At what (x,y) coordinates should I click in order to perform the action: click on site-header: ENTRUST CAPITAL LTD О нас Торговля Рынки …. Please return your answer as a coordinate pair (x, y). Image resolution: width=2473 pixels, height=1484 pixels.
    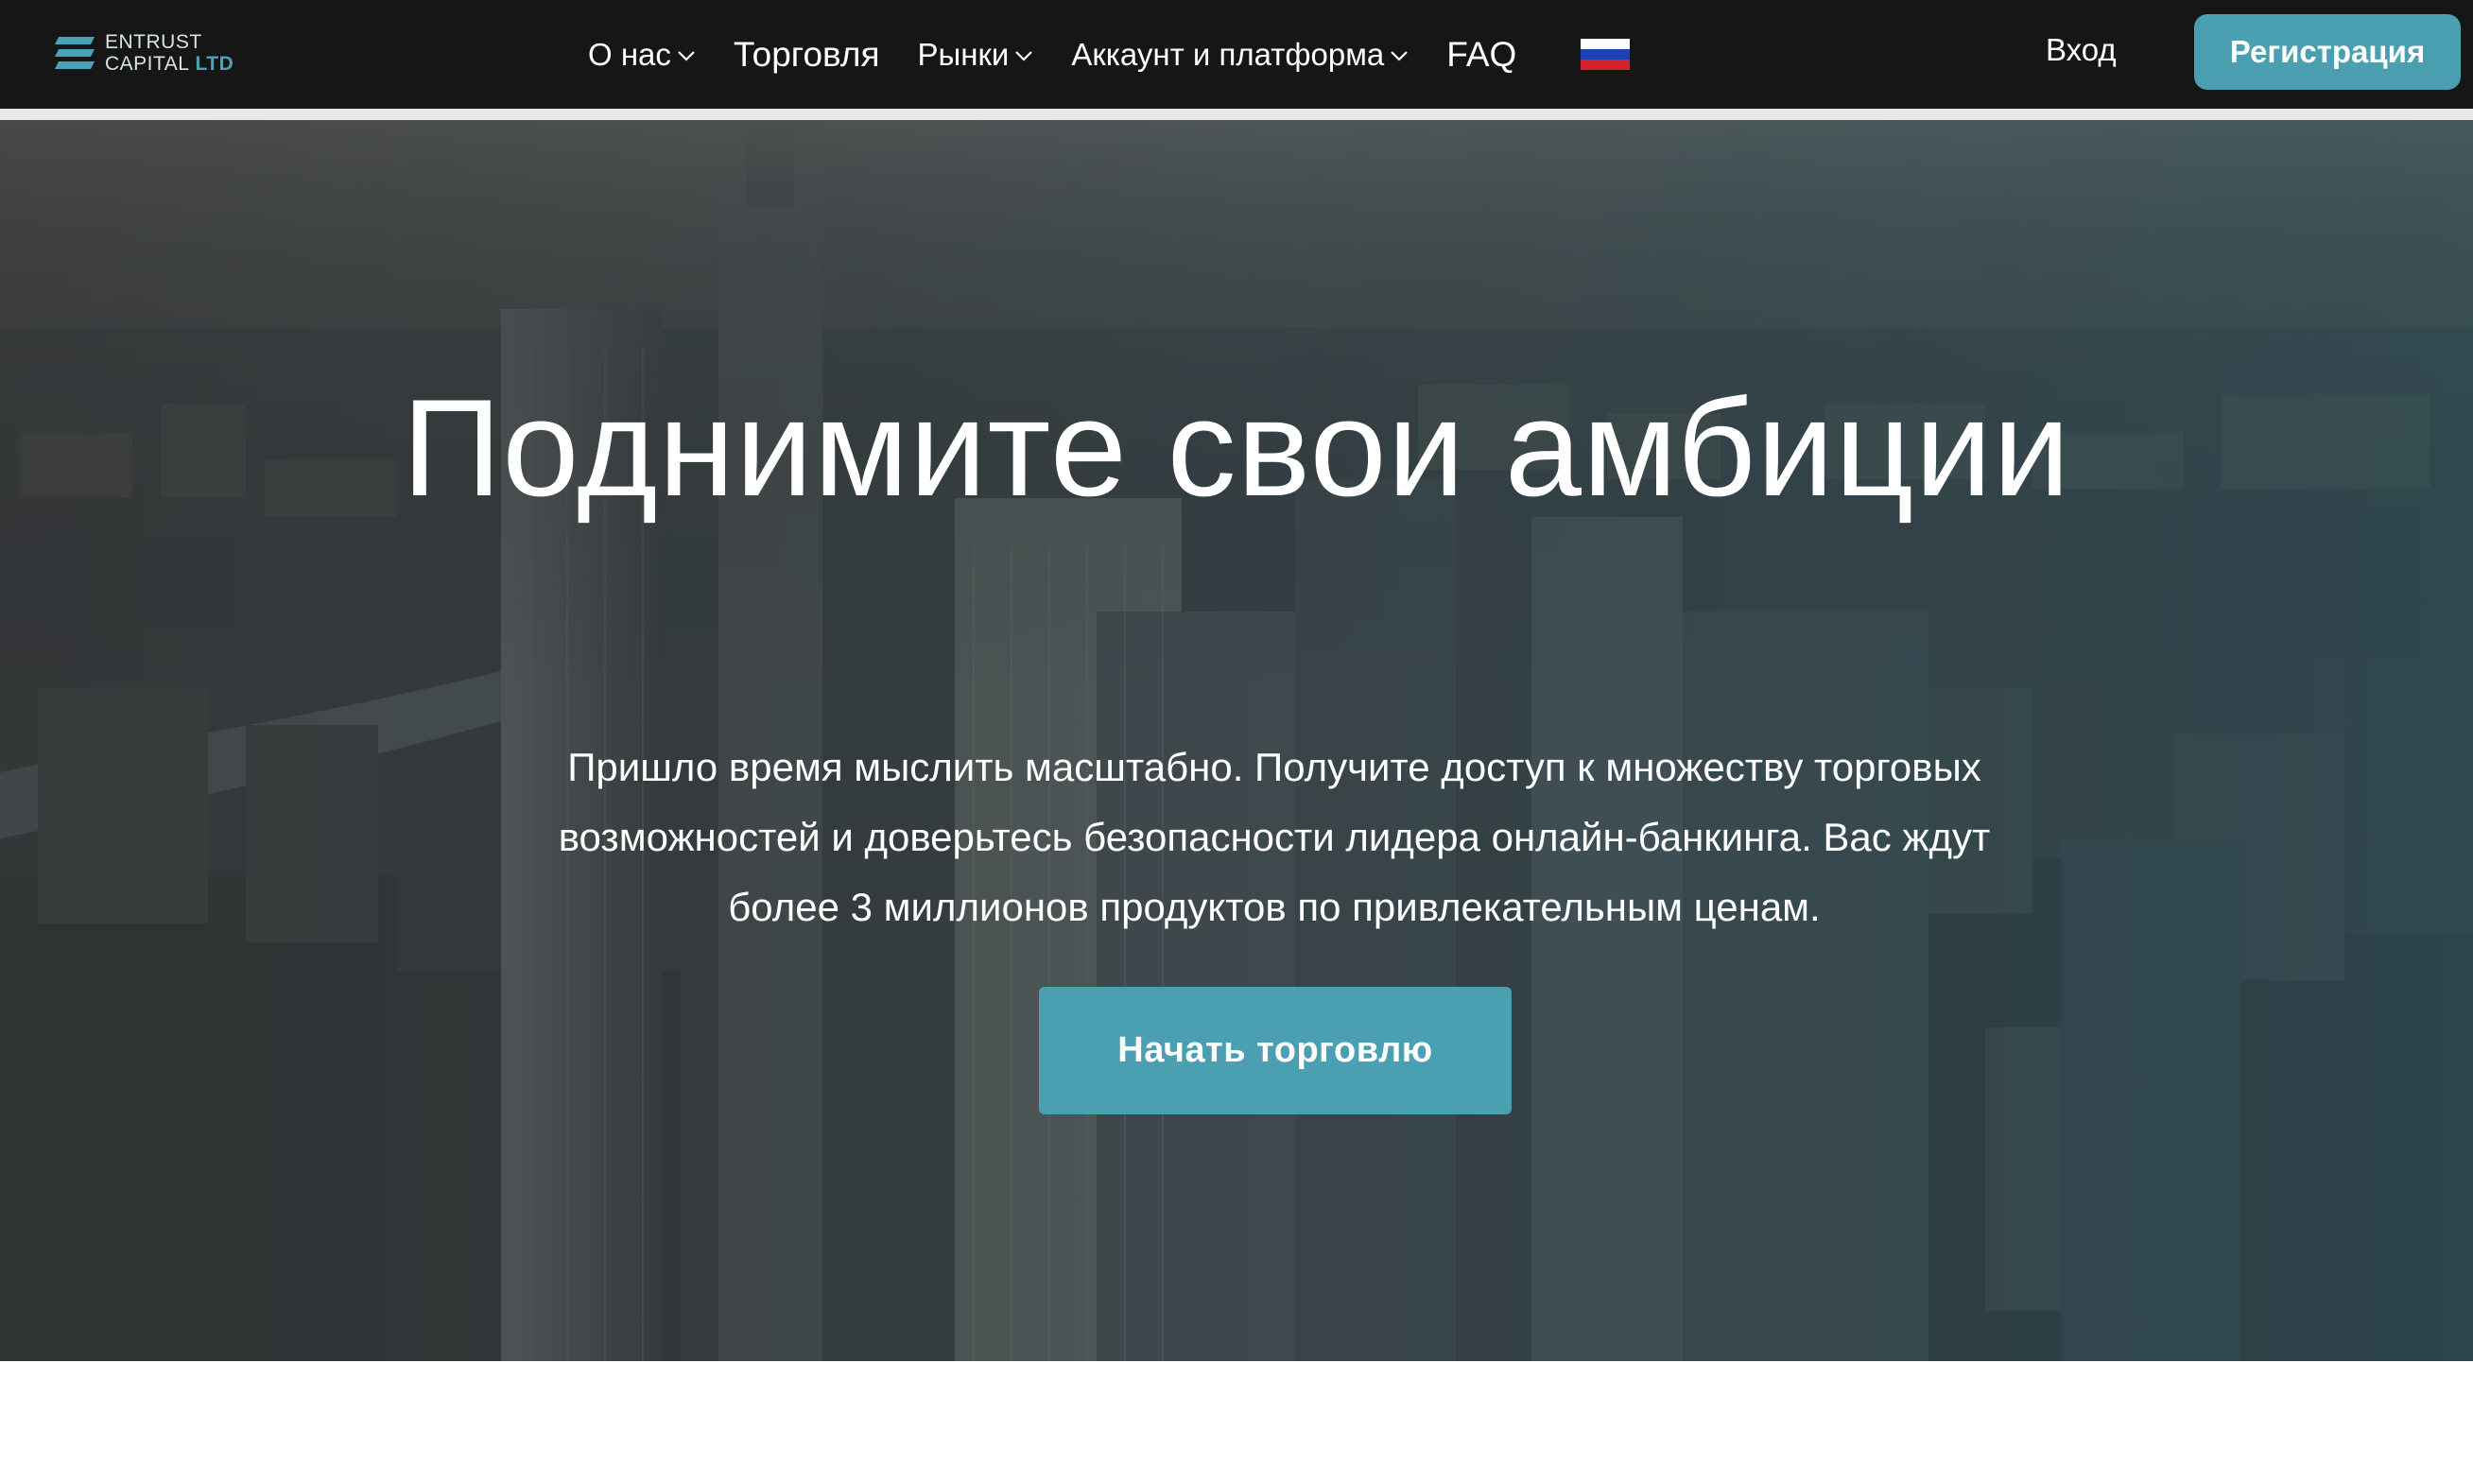
    Looking at the image, I should click on (1236, 55).